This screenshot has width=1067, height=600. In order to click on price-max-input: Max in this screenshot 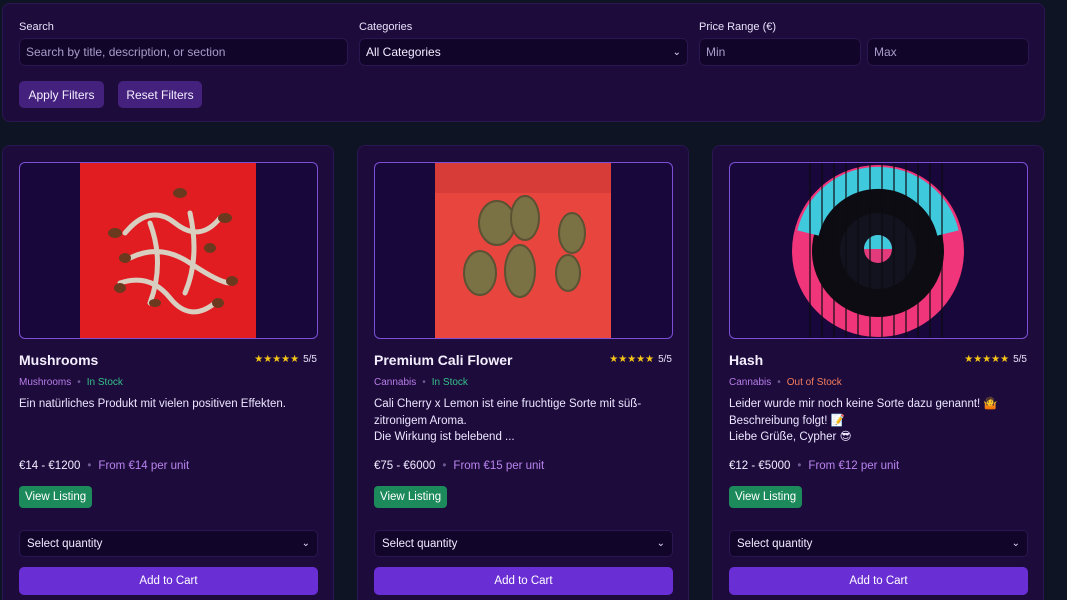, I will do `click(948, 52)`.